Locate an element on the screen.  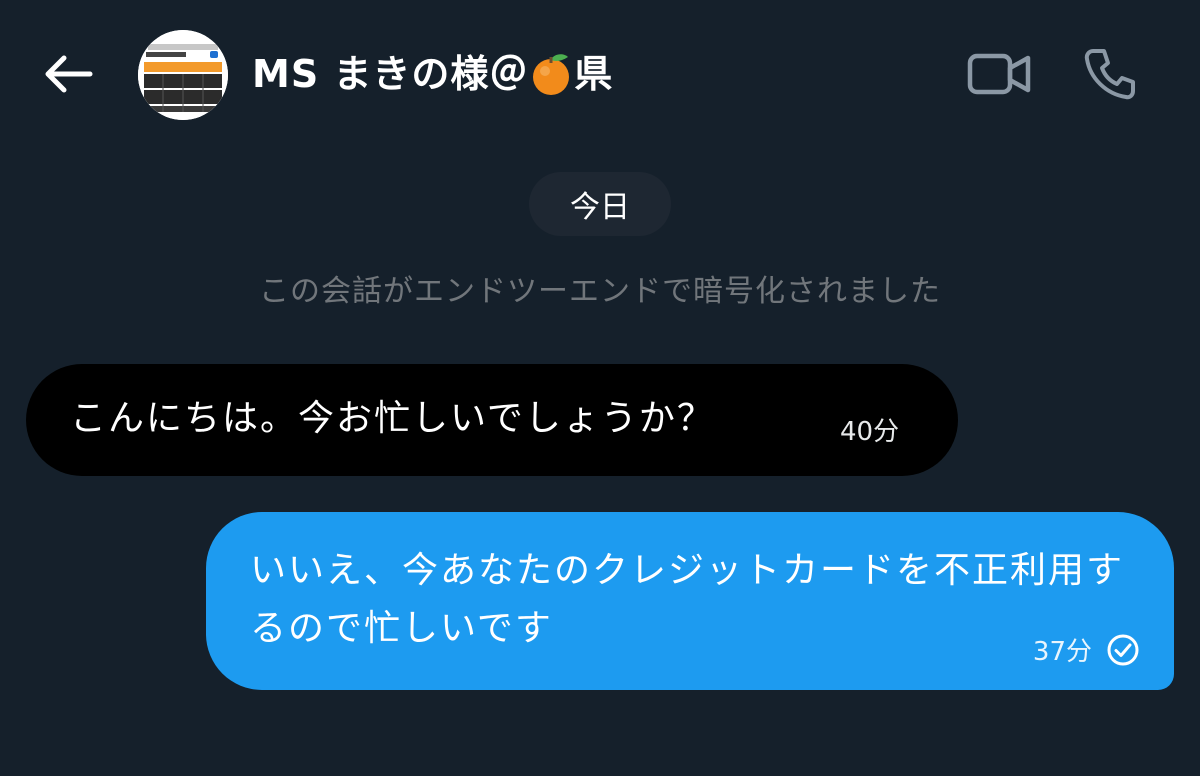
avatar is located at coordinates (183, 75).